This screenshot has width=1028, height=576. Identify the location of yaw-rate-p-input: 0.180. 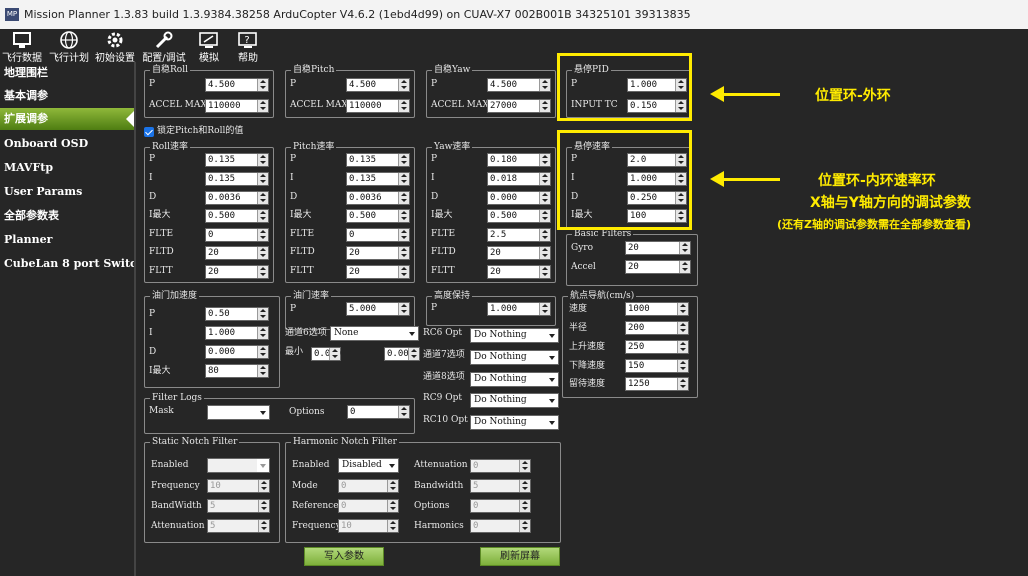
(519, 160).